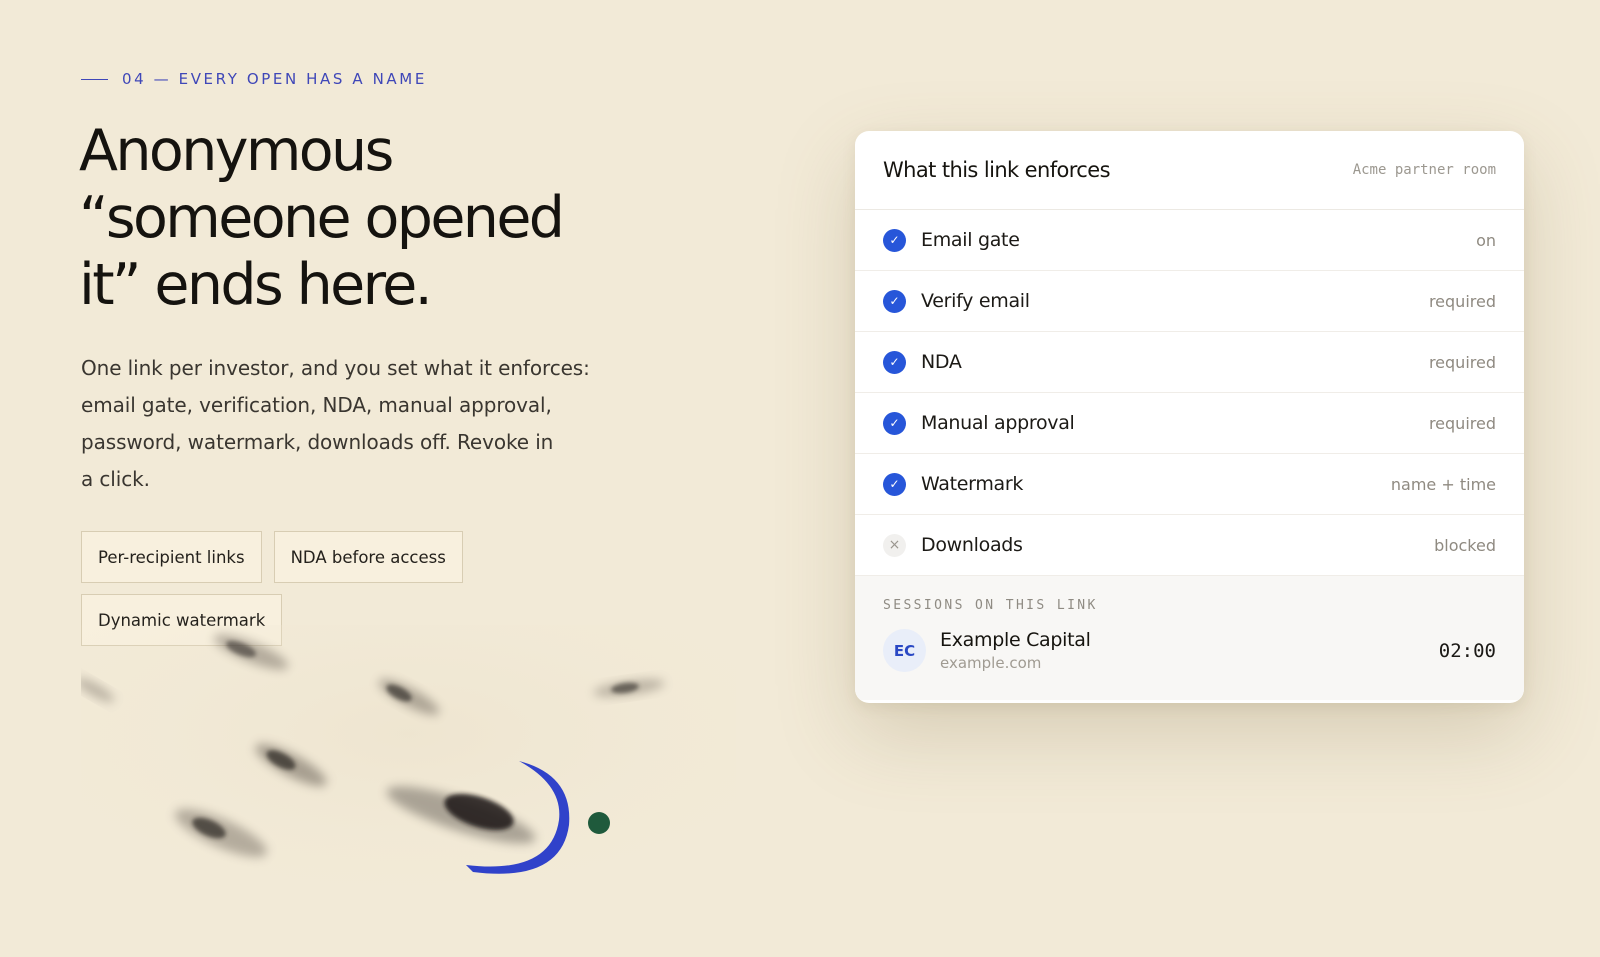 This screenshot has height=957, width=1600. I want to click on rule-label: Downloads, so click(972, 545).